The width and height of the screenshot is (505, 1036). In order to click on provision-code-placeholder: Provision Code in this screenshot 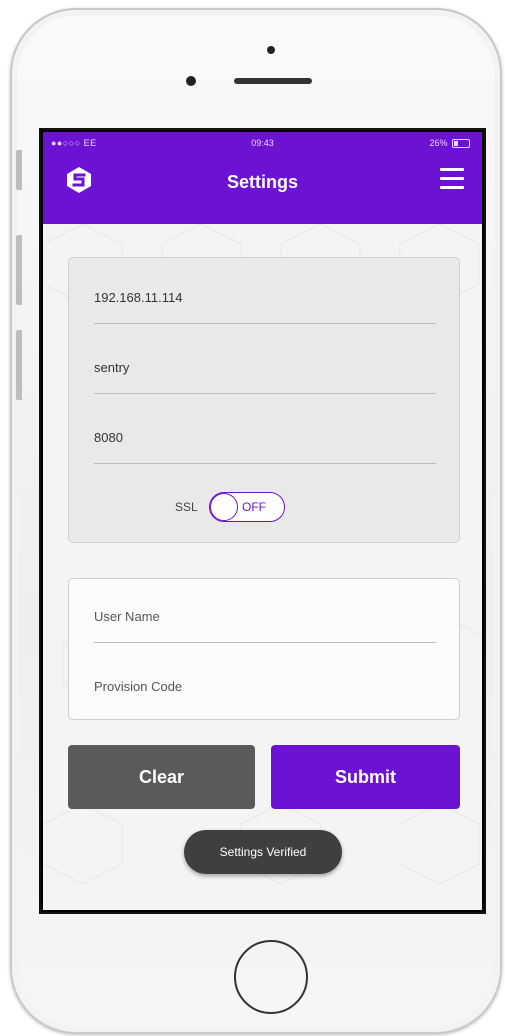, I will do `click(138, 686)`.